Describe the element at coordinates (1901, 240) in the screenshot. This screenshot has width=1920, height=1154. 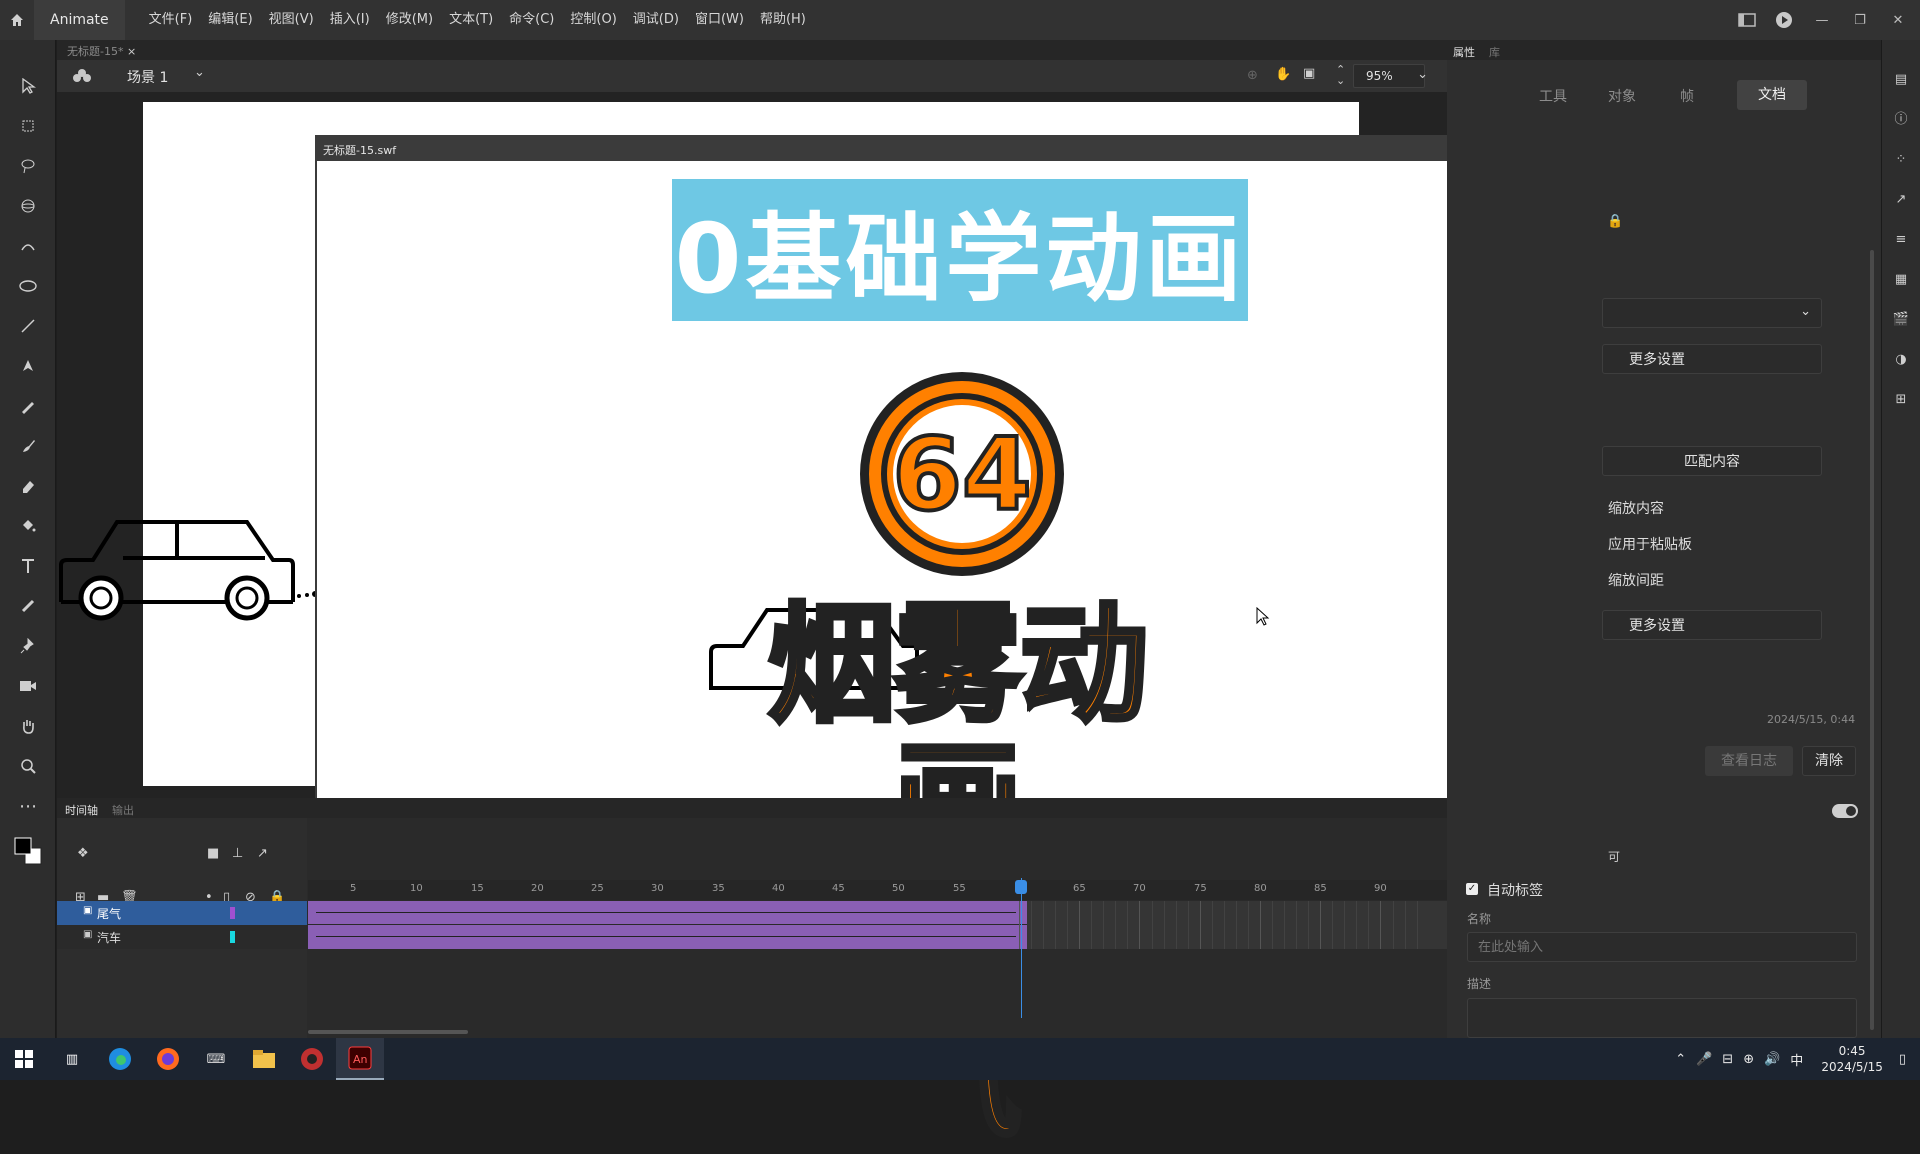
I see `align-icon: ≡` at that location.